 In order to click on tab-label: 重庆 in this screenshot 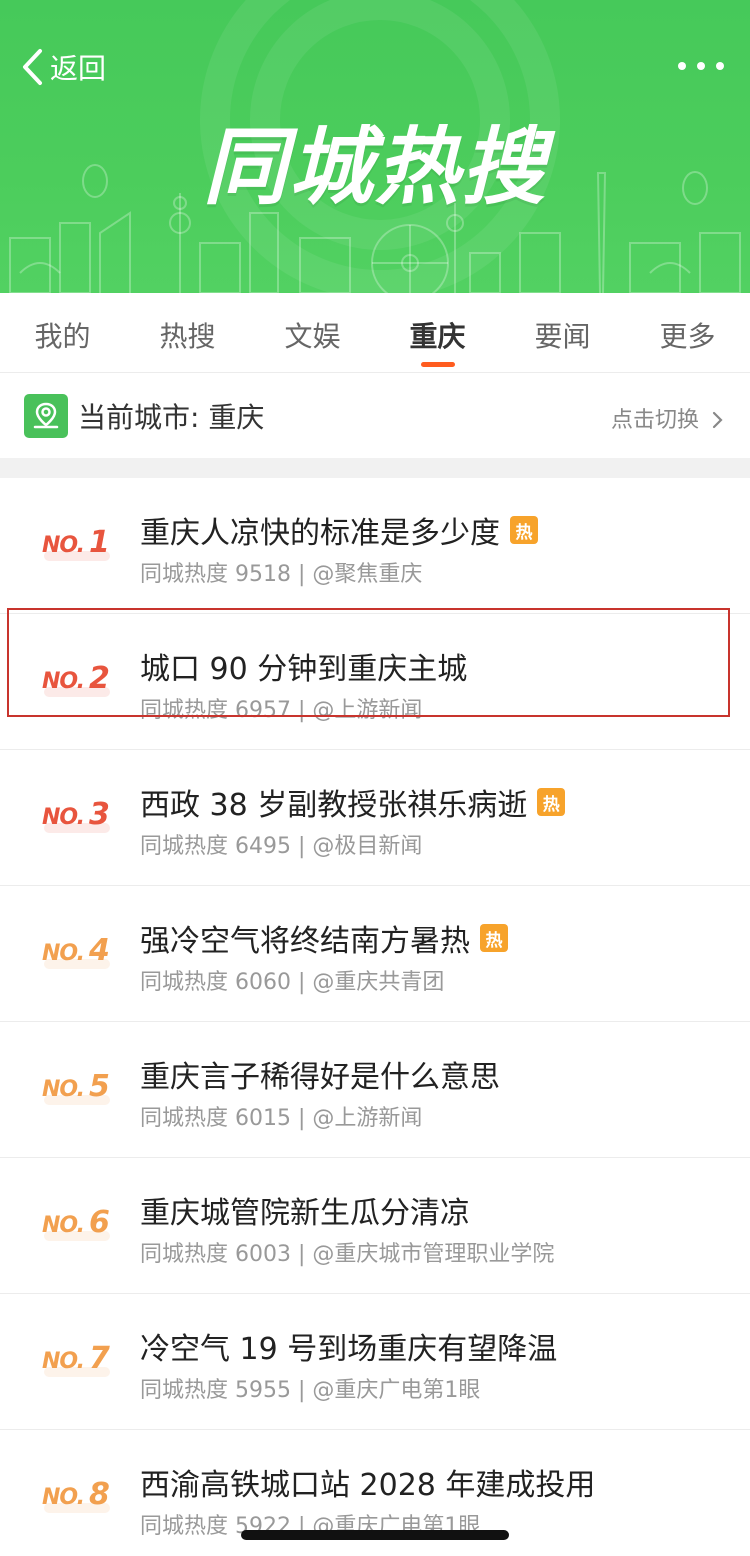, I will do `click(437, 336)`.